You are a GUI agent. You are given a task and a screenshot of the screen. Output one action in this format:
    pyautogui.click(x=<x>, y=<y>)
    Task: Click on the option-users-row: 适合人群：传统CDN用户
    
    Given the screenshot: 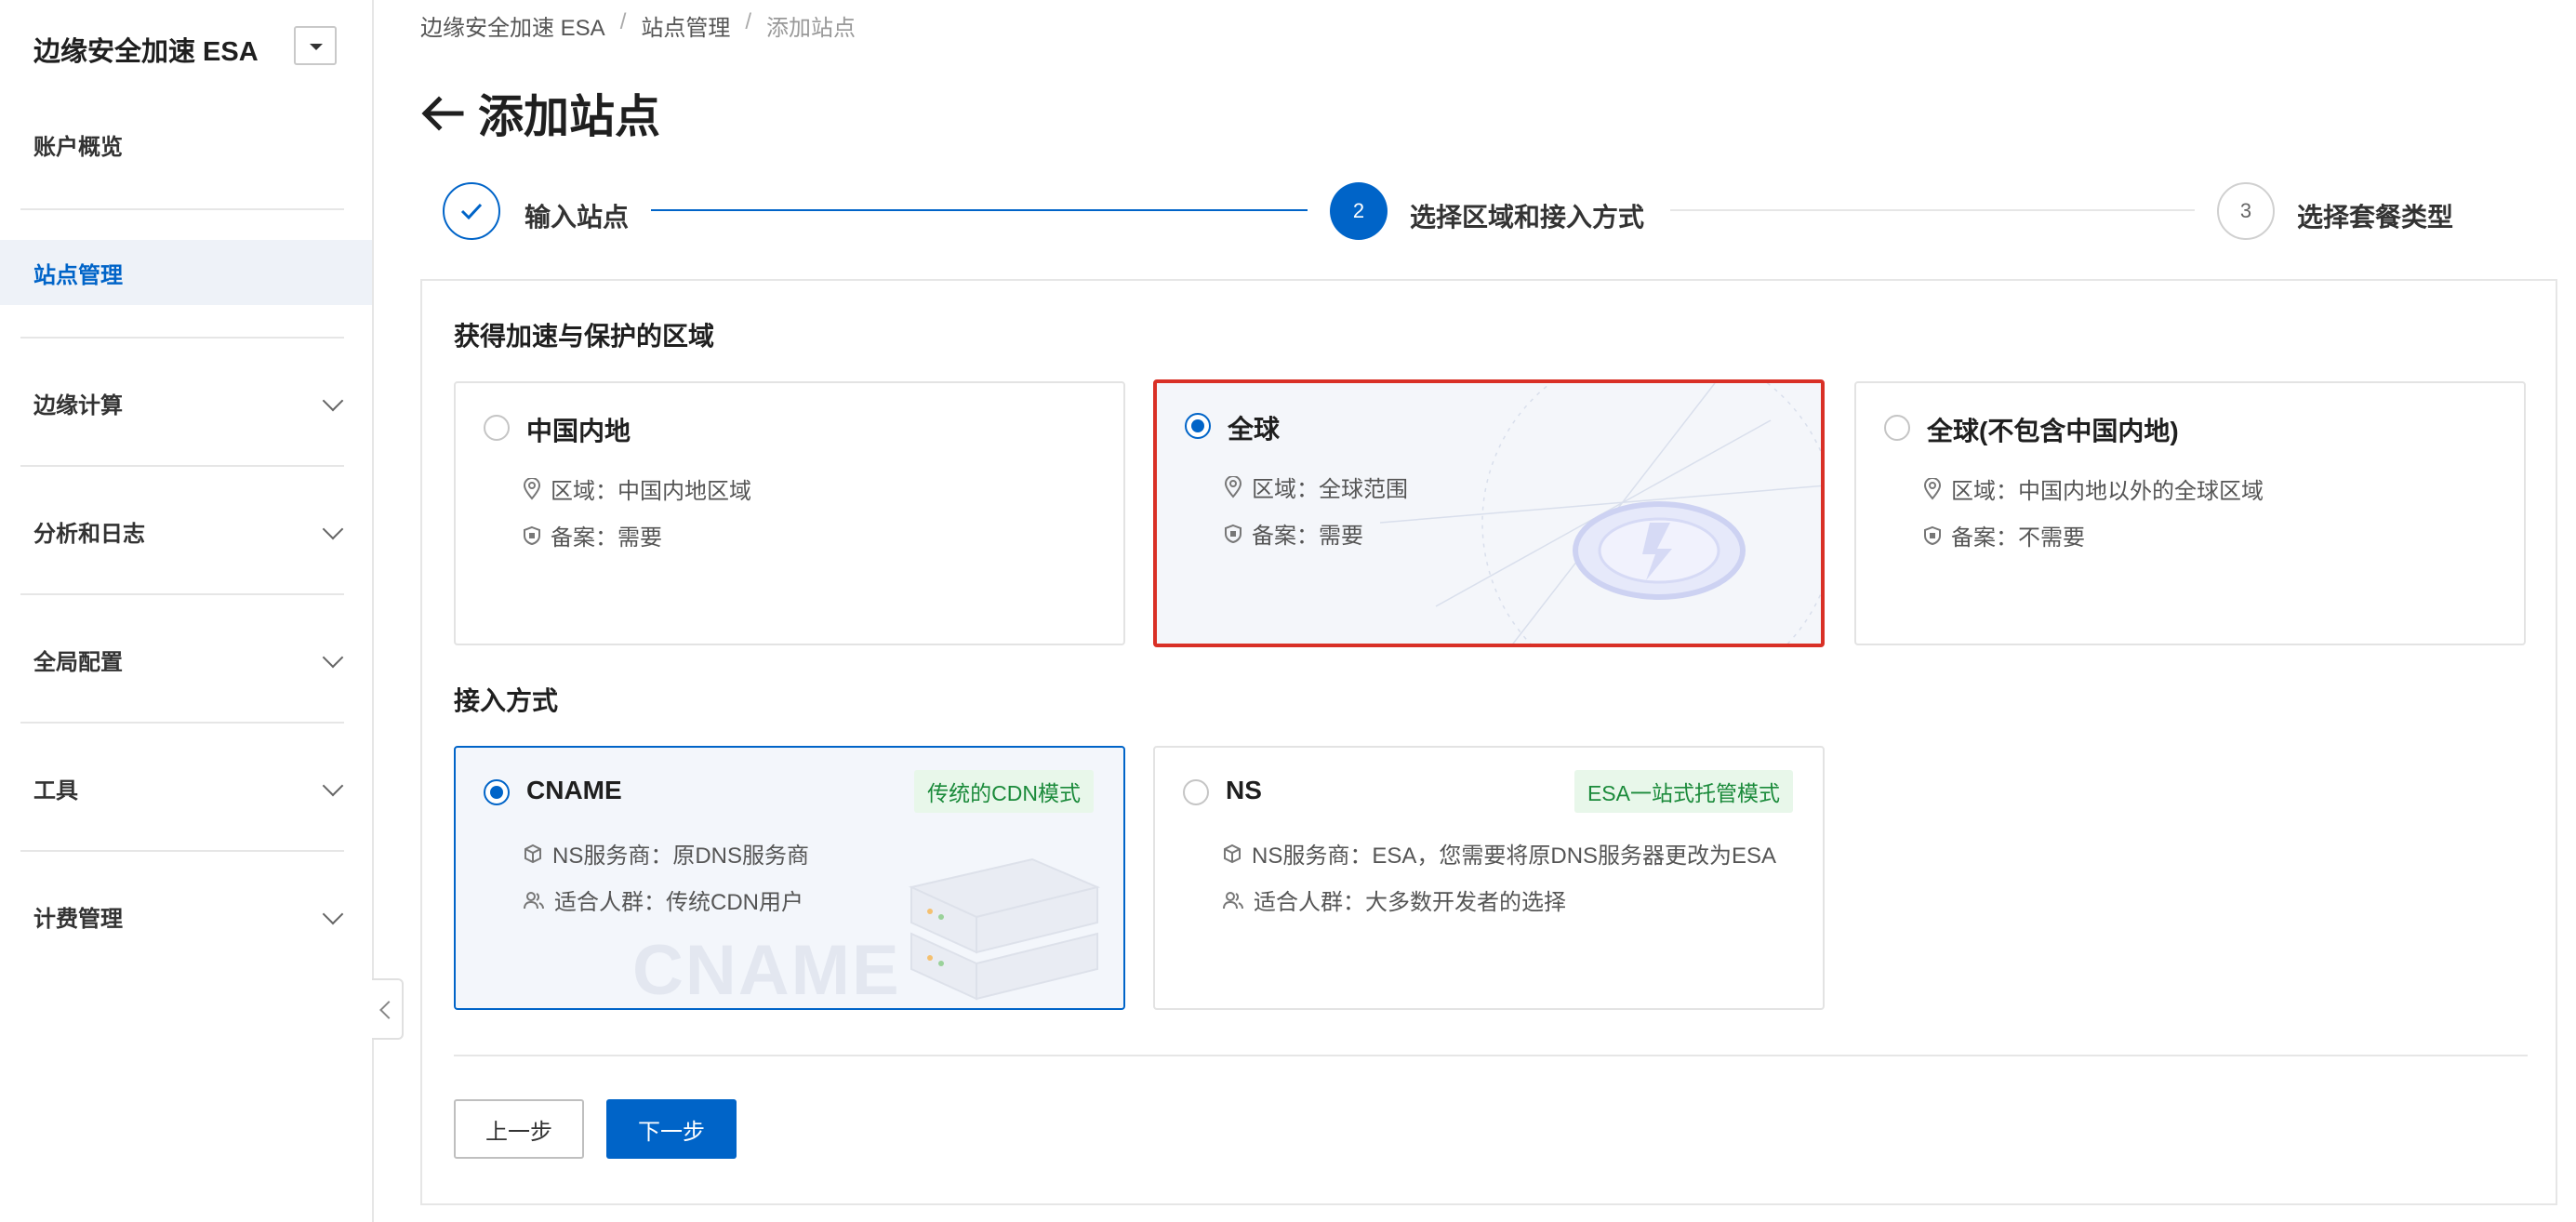 What is the action you would take?
    pyautogui.click(x=663, y=900)
    